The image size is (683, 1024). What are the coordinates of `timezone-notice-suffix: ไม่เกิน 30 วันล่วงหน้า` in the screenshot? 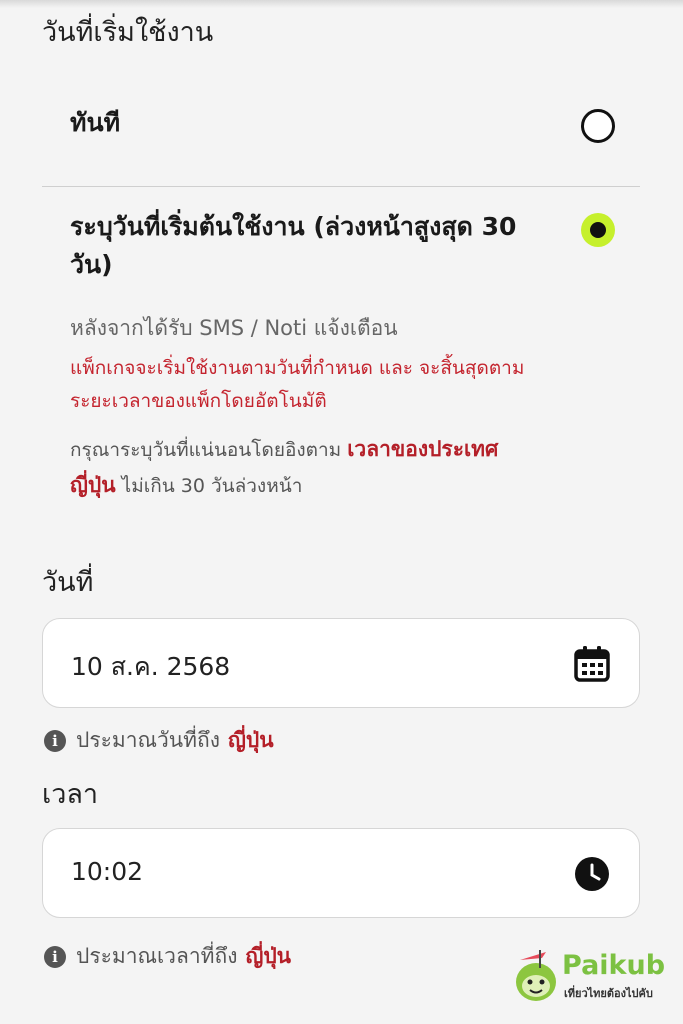 It's located at (212, 486).